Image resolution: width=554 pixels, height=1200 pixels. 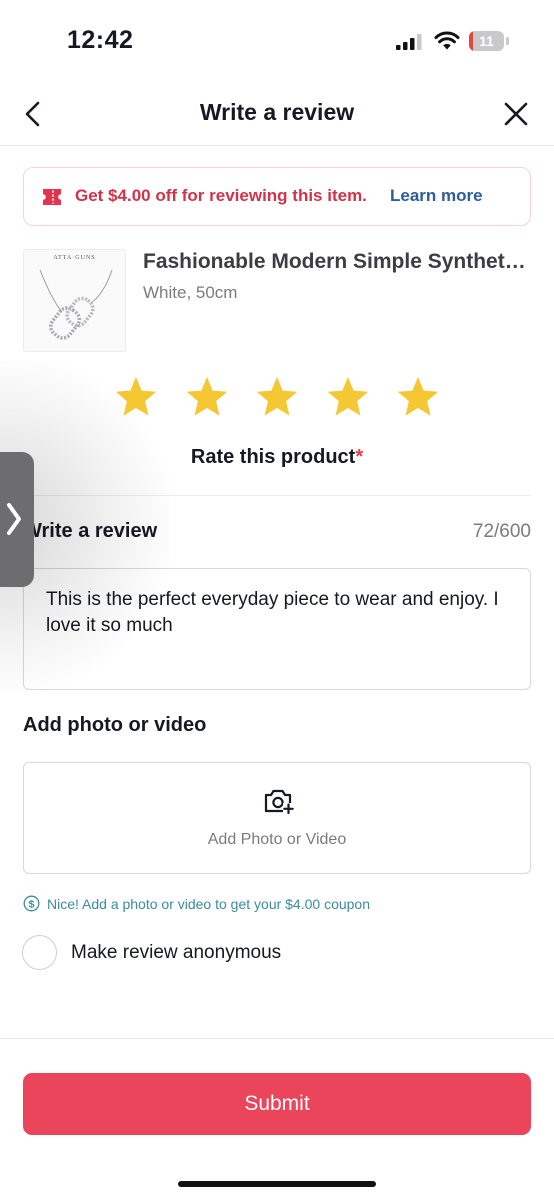 What do you see at coordinates (486, 41) in the screenshot?
I see `battery-level: 11` at bounding box center [486, 41].